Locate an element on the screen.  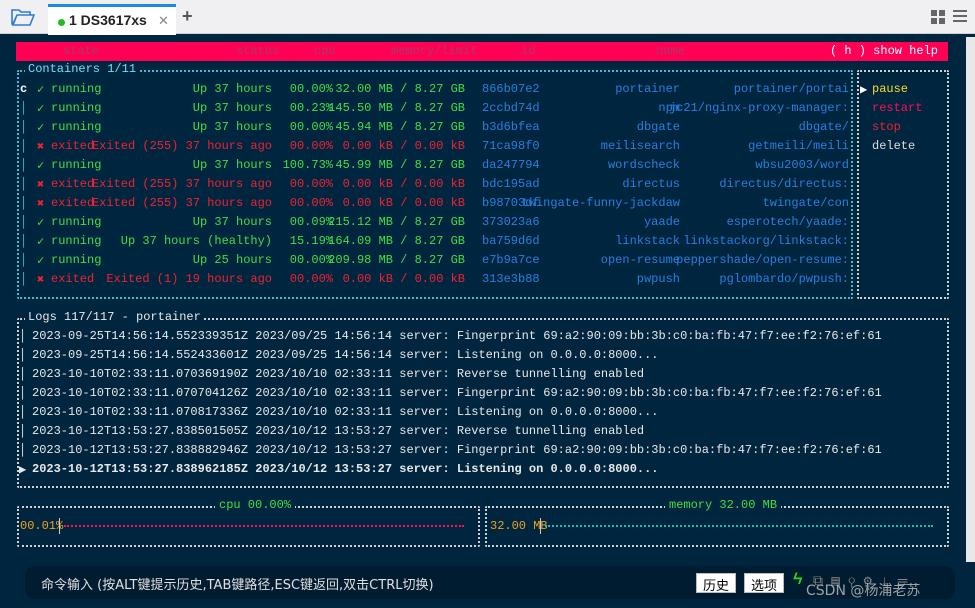
header-cpu: cpu is located at coordinates (325, 51).